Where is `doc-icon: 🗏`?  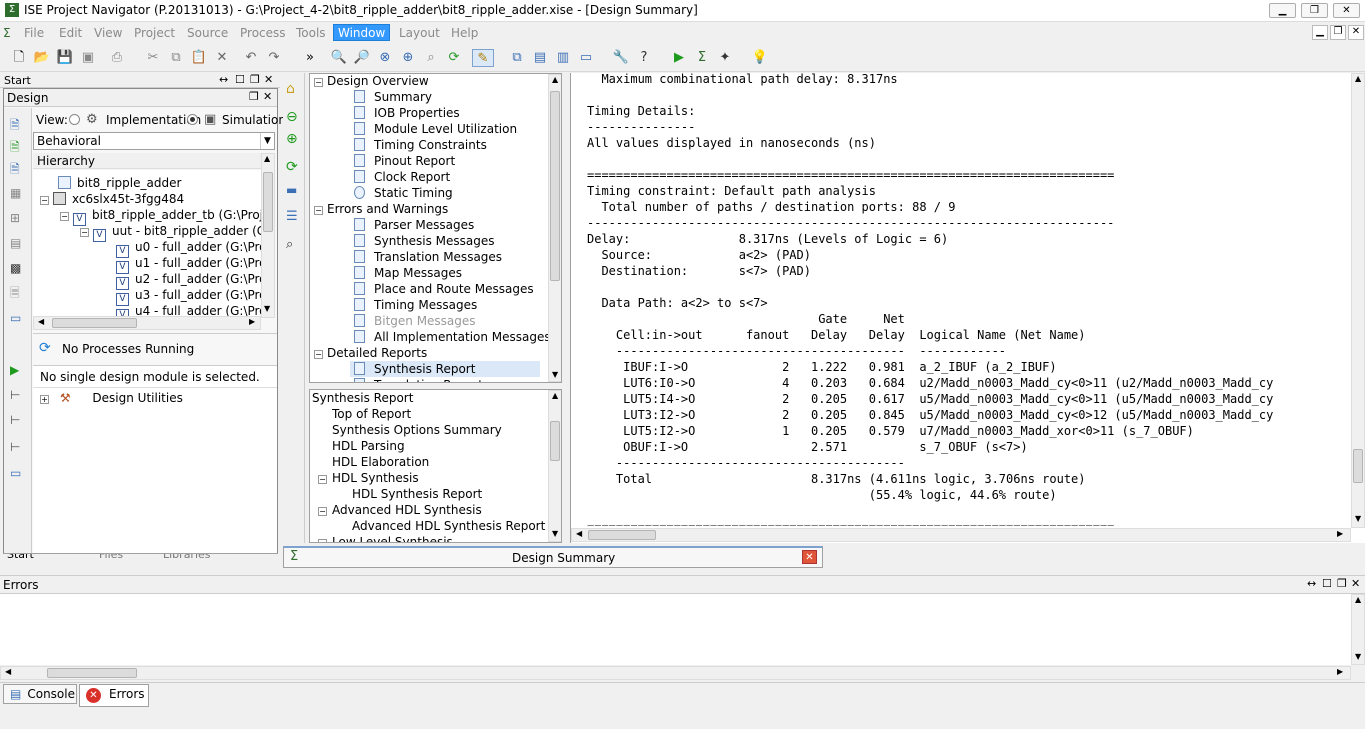 doc-icon: 🗏 is located at coordinates (15, 294).